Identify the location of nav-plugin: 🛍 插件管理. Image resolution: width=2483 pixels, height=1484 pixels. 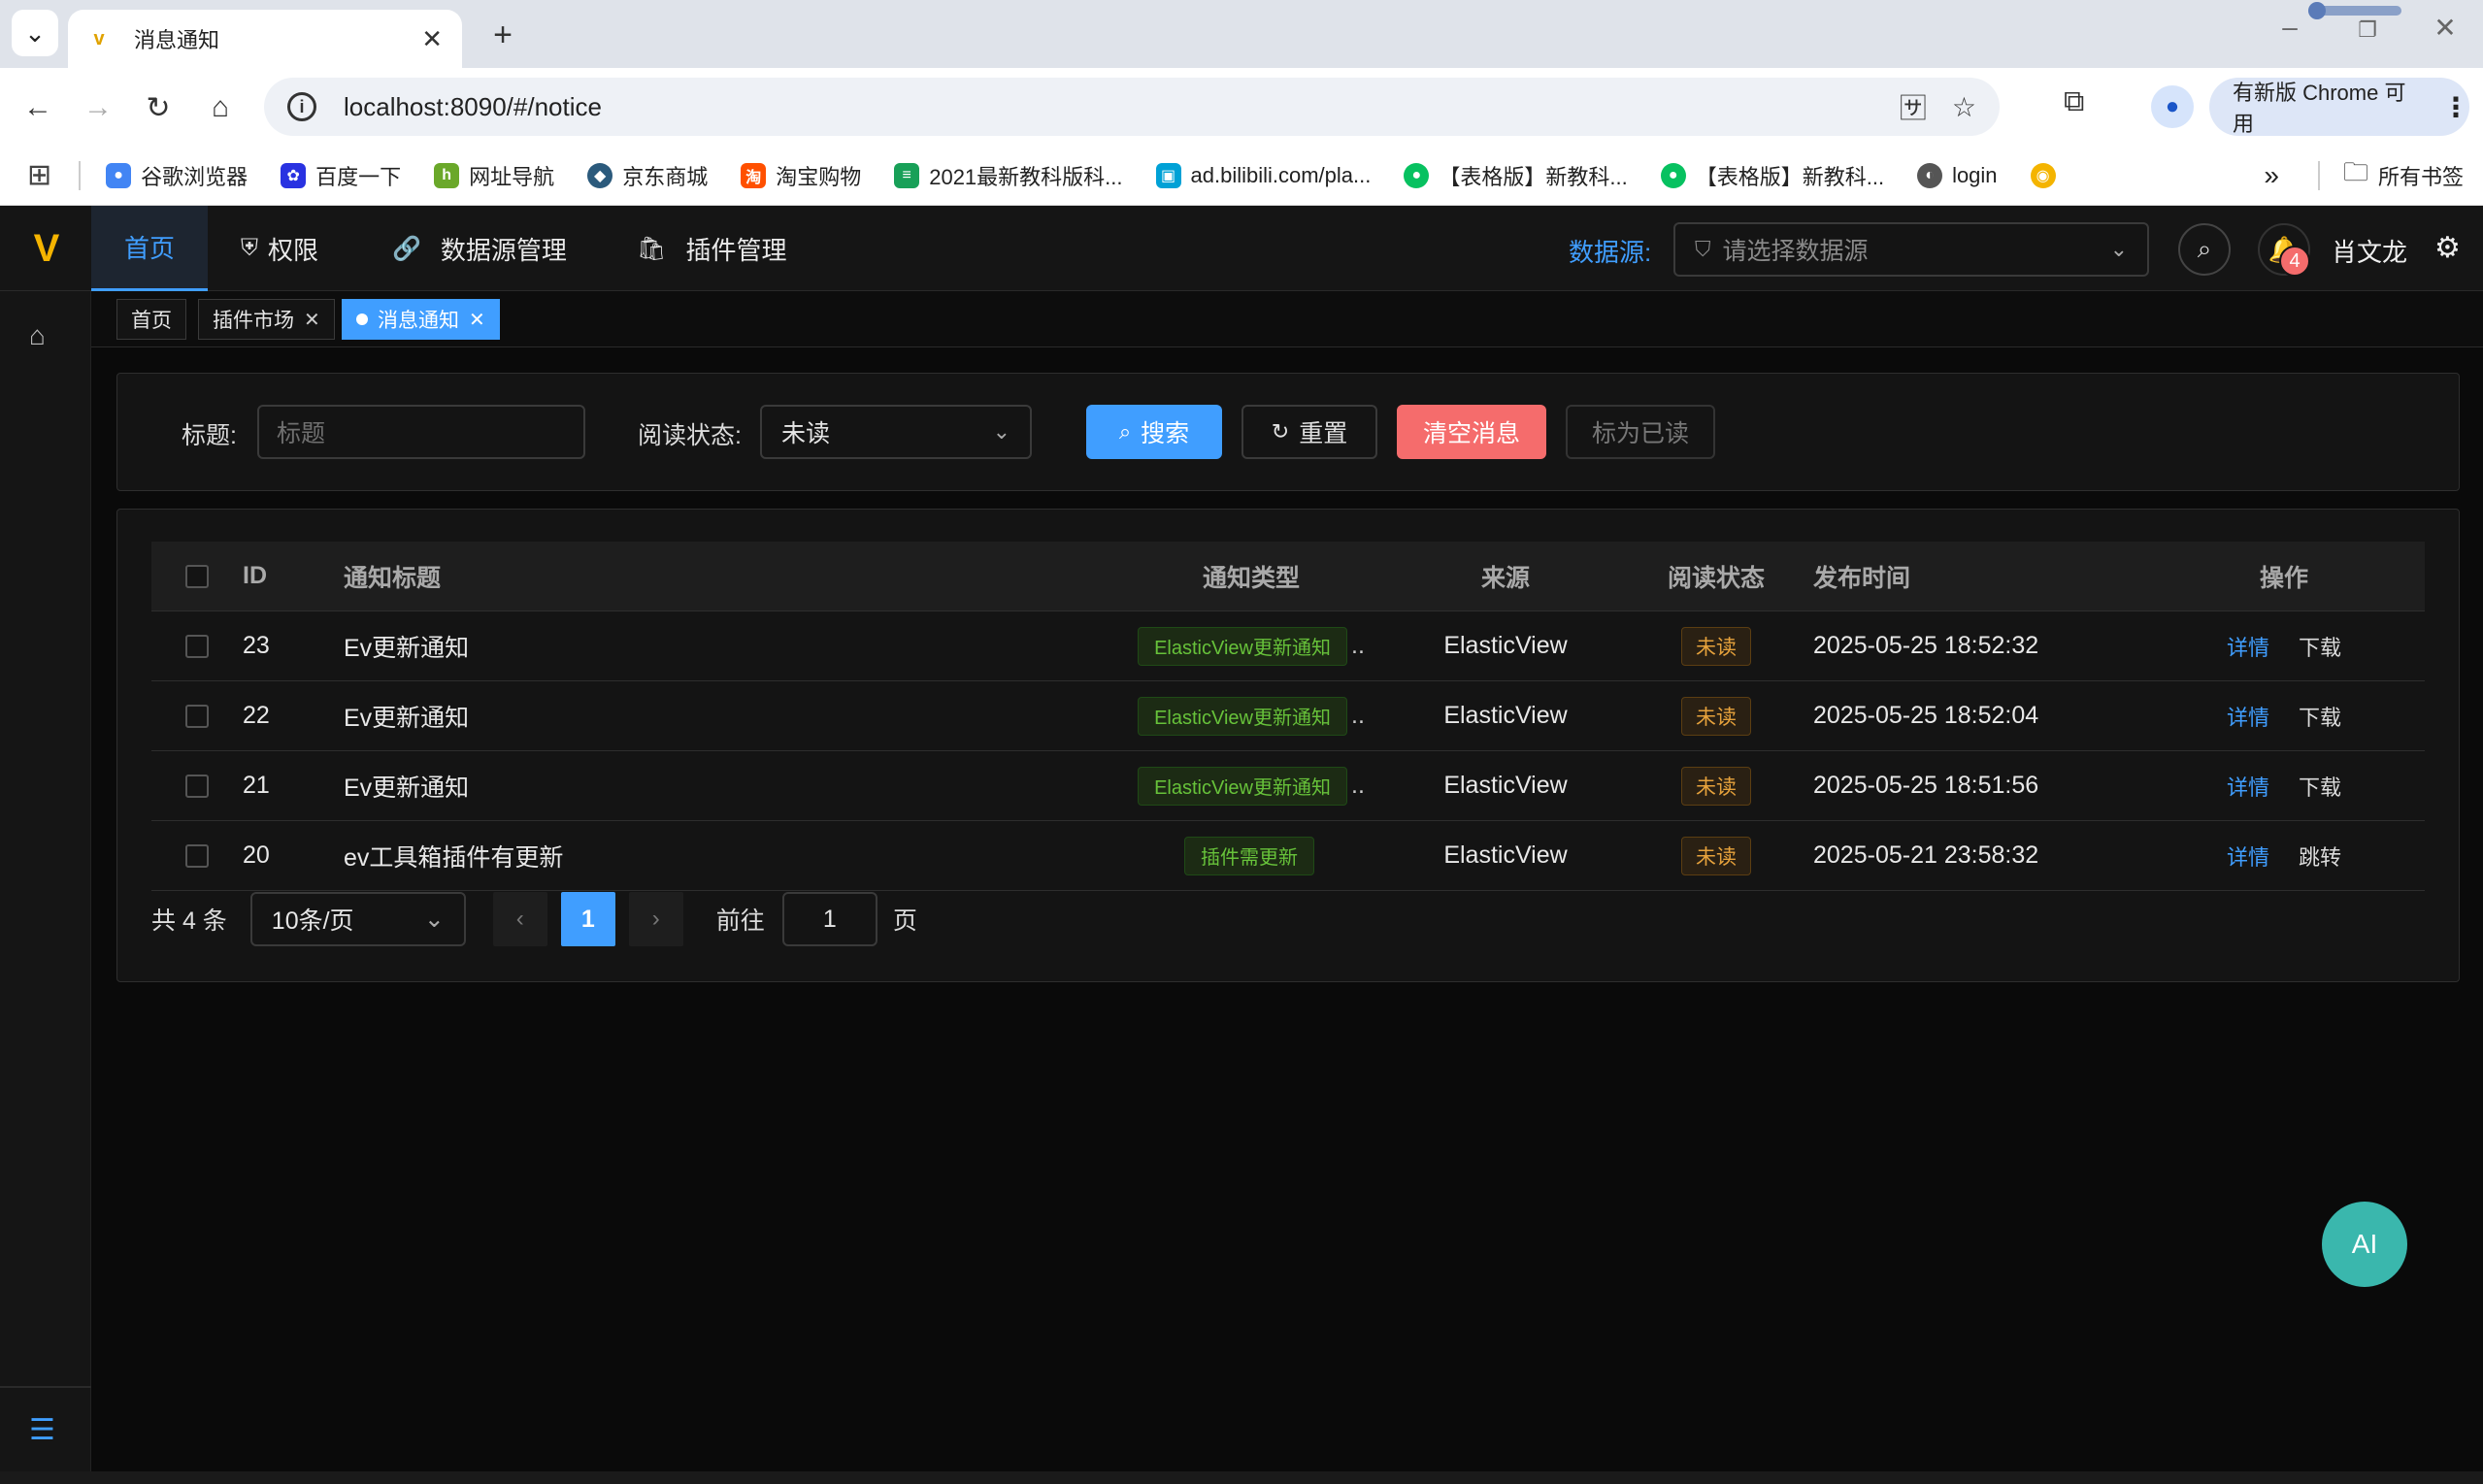
(711, 248).